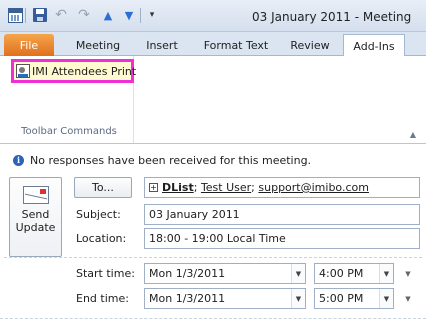  What do you see at coordinates (18, 160) in the screenshot?
I see `info-icon: i` at bounding box center [18, 160].